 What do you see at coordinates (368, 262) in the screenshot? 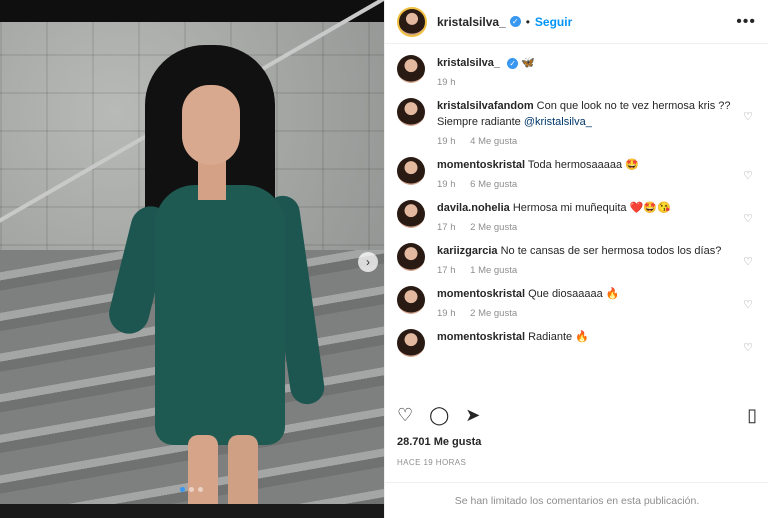
I see `chevron-right-icon: ›` at bounding box center [368, 262].